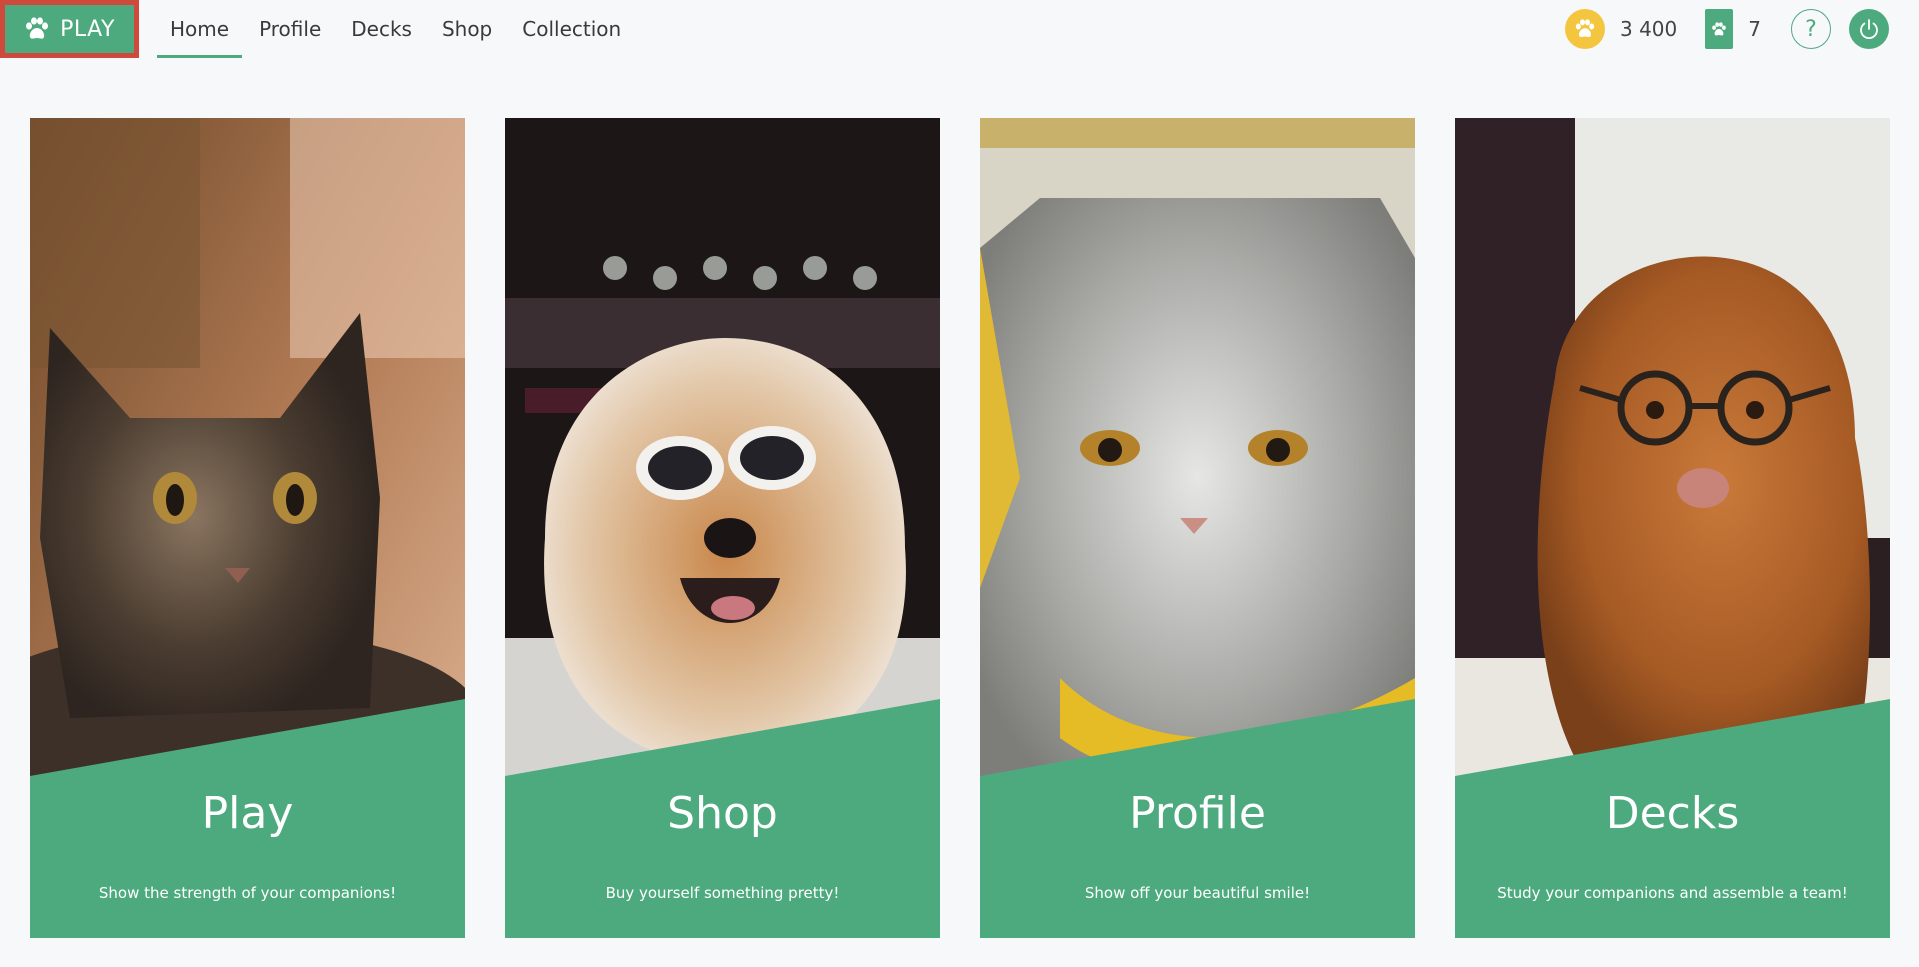 The height and width of the screenshot is (967, 1919). Describe the element at coordinates (37, 28) in the screenshot. I see `paw-icon` at that location.